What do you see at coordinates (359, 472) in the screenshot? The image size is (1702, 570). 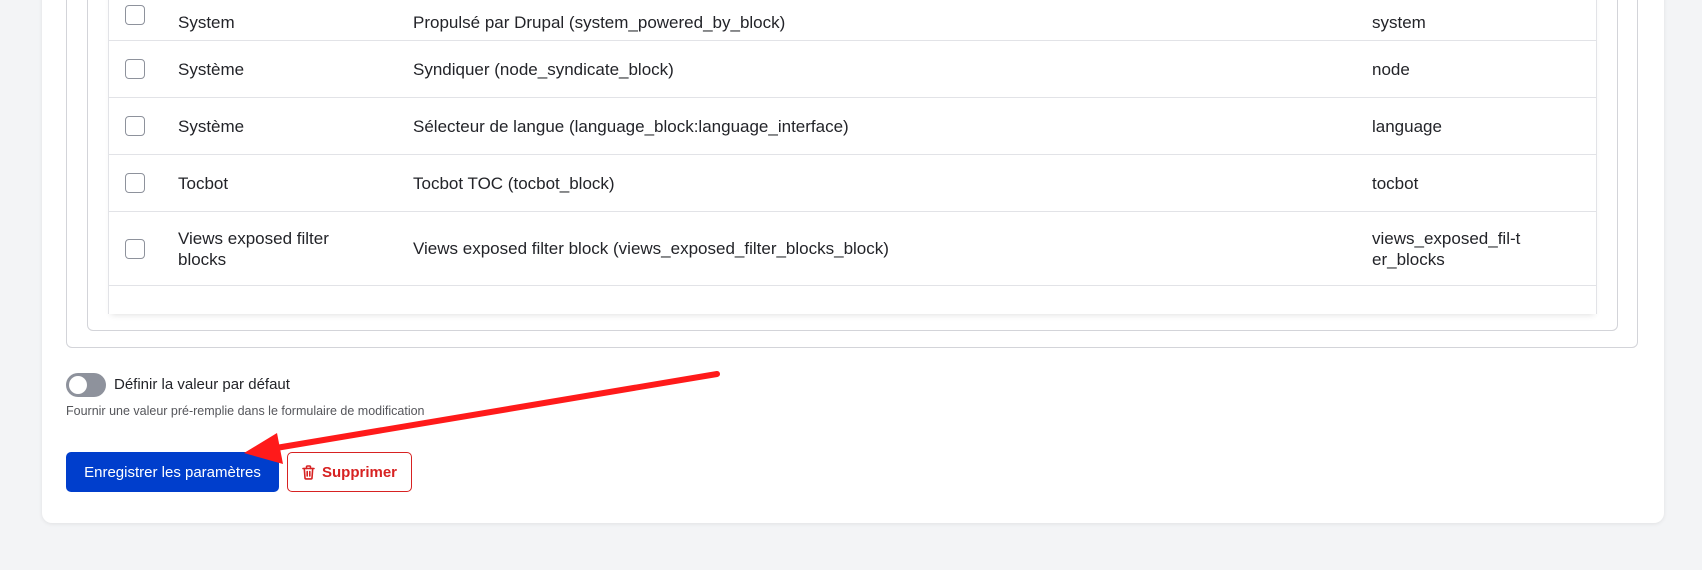 I see `delete-label: Supprimer` at bounding box center [359, 472].